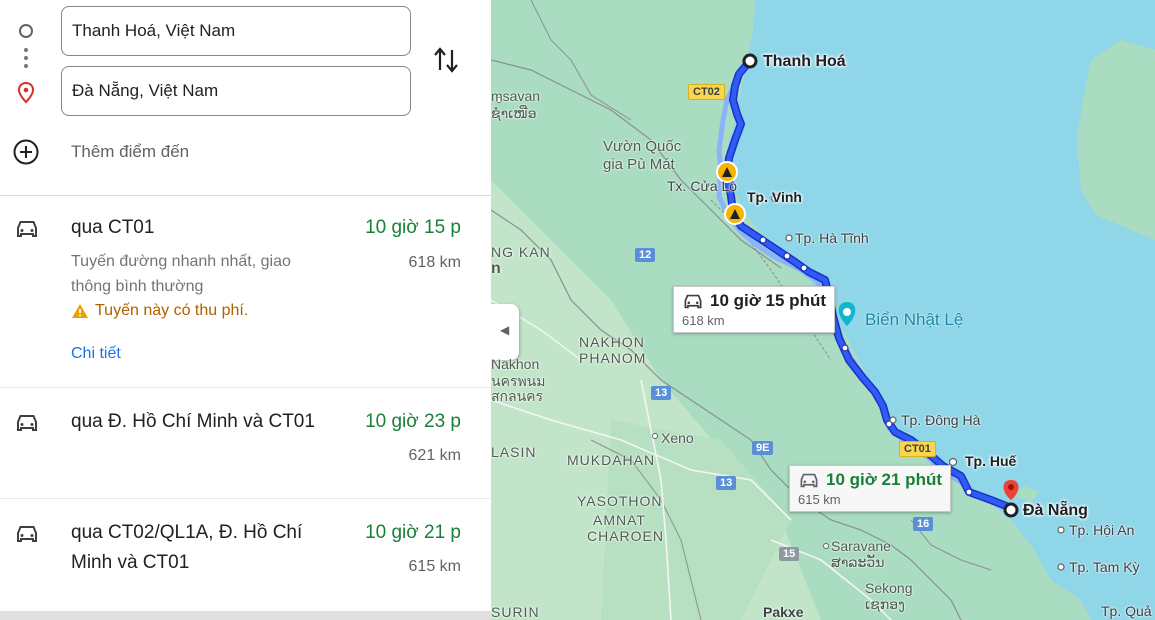  I want to click on place-label: Saravane, so click(861, 546).